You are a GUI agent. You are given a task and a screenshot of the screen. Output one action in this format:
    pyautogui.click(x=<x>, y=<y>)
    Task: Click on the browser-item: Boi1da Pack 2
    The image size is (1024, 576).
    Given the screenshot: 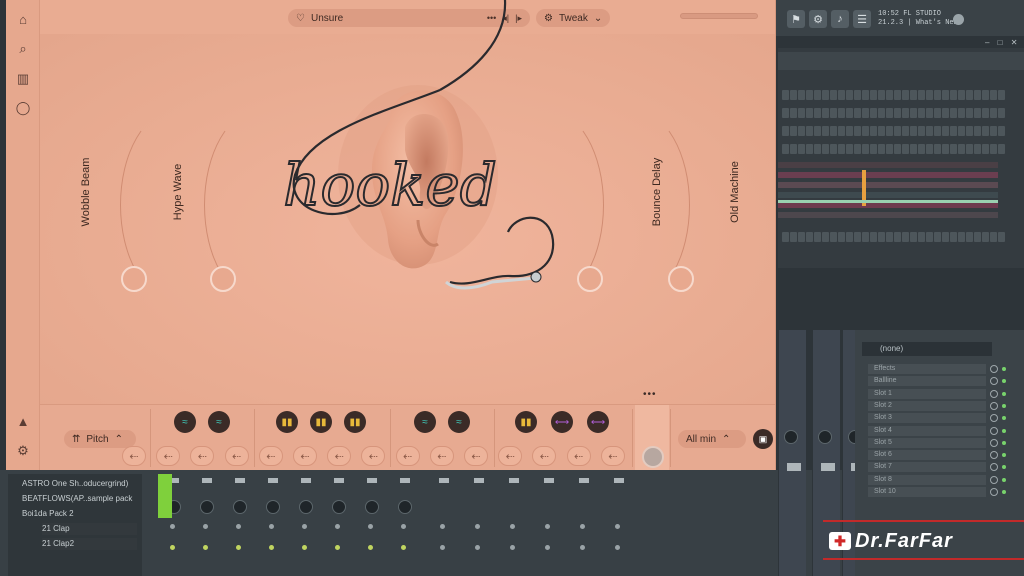 What is the action you would take?
    pyautogui.click(x=81, y=514)
    